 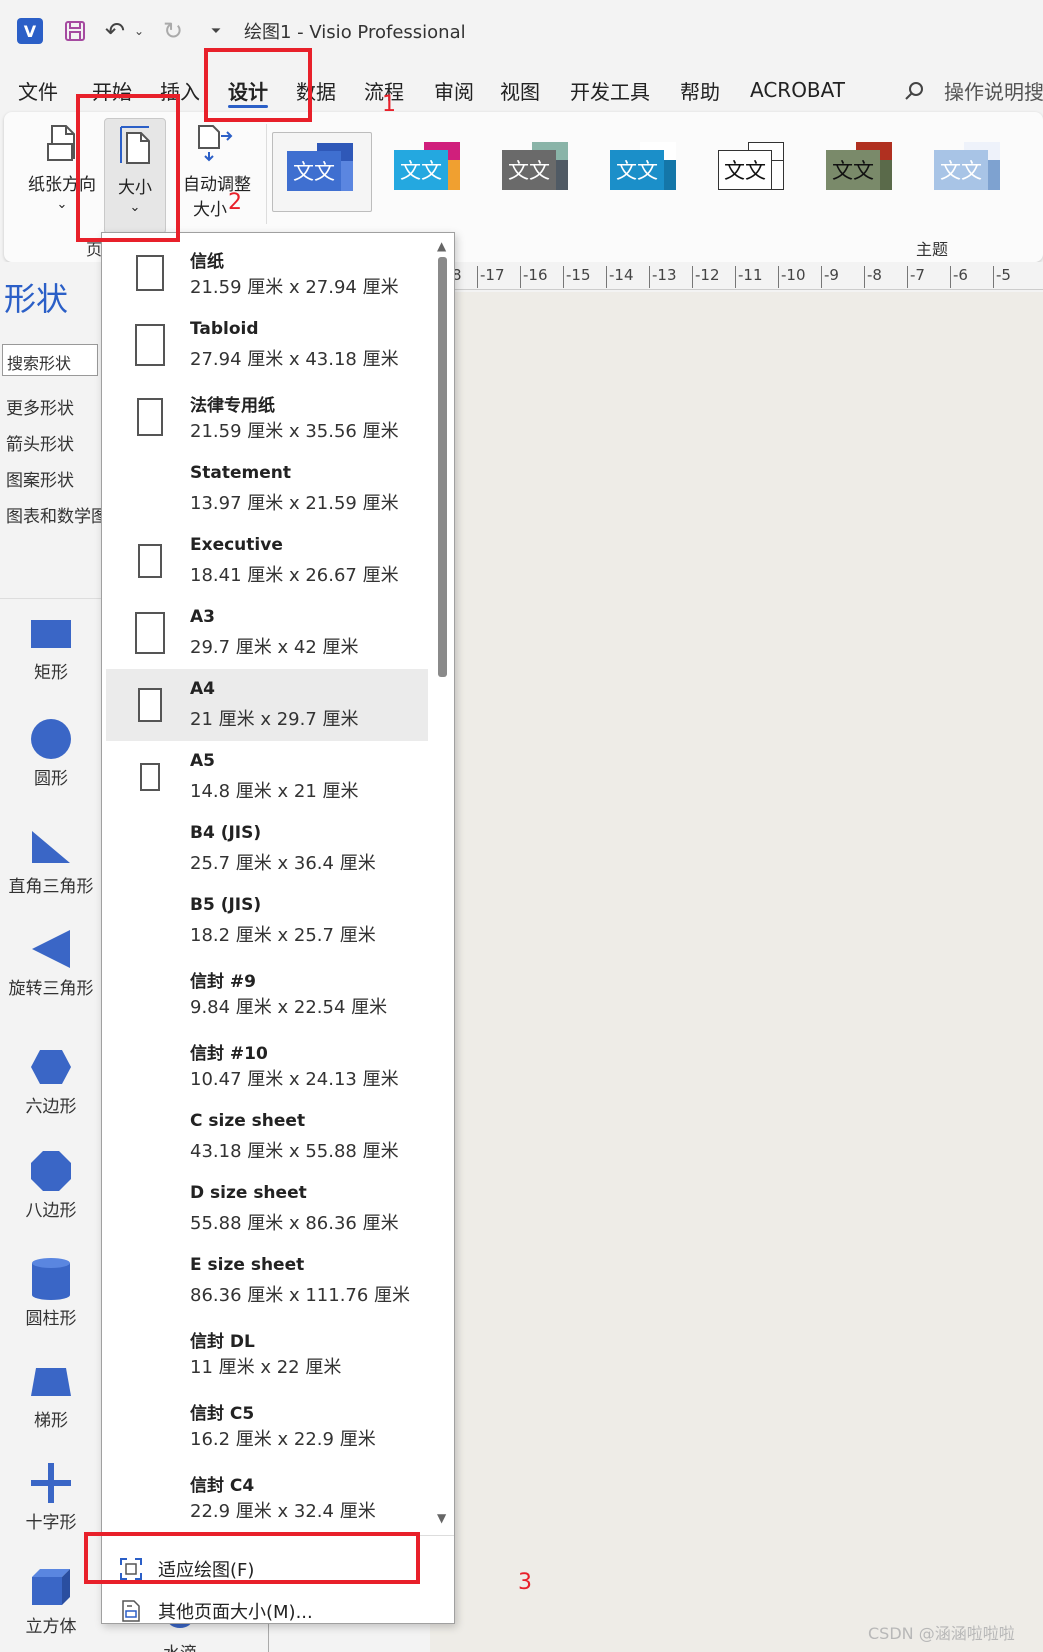 What do you see at coordinates (51, 1319) in the screenshot?
I see `shape-label: 圆柱形` at bounding box center [51, 1319].